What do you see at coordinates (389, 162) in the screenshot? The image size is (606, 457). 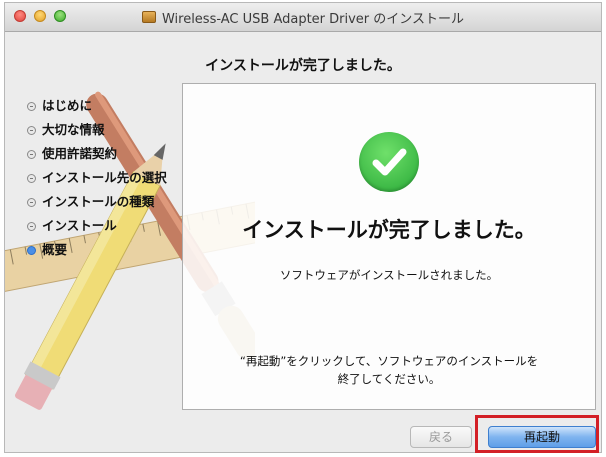 I see `checkmark-icon` at bounding box center [389, 162].